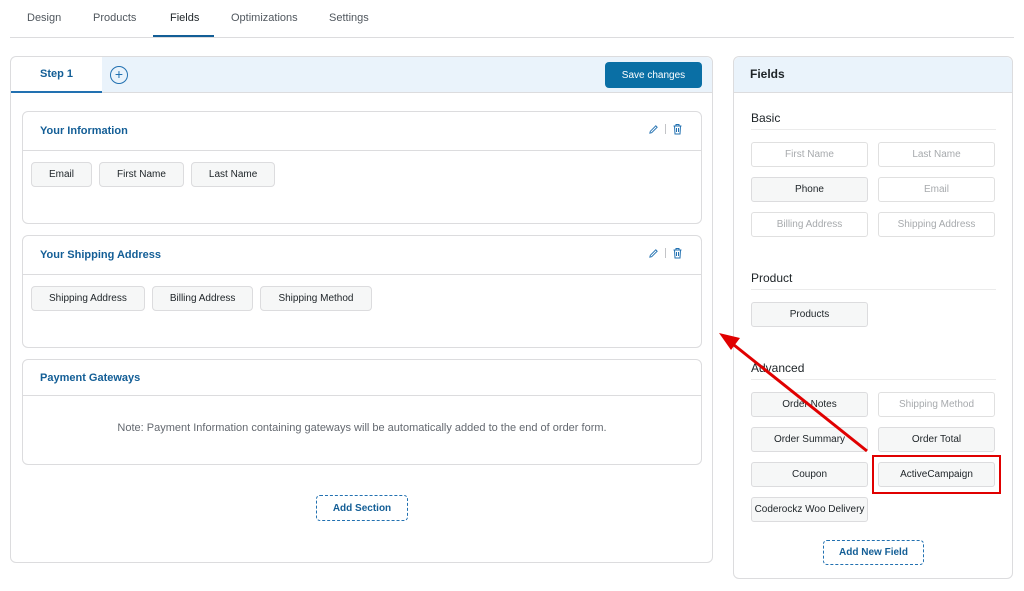  I want to click on section-title: Payment Gateways, so click(90, 378).